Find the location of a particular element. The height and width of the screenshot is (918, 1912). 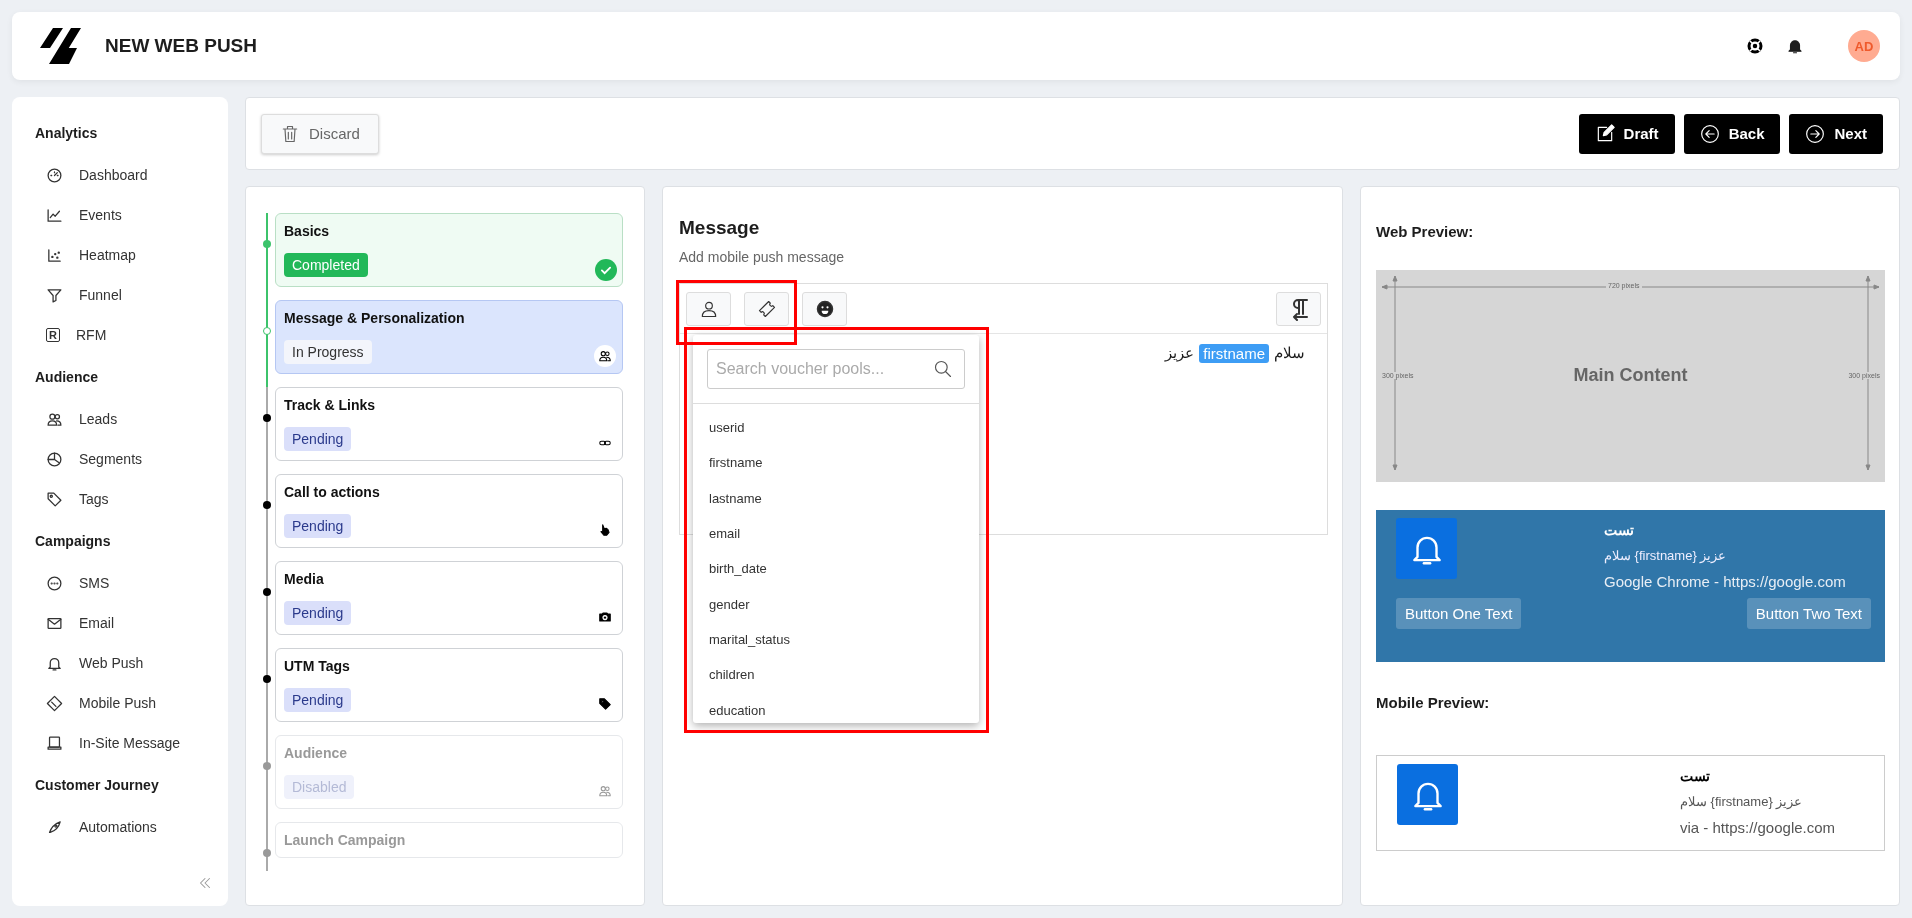

status-badge: Completed is located at coordinates (326, 265).